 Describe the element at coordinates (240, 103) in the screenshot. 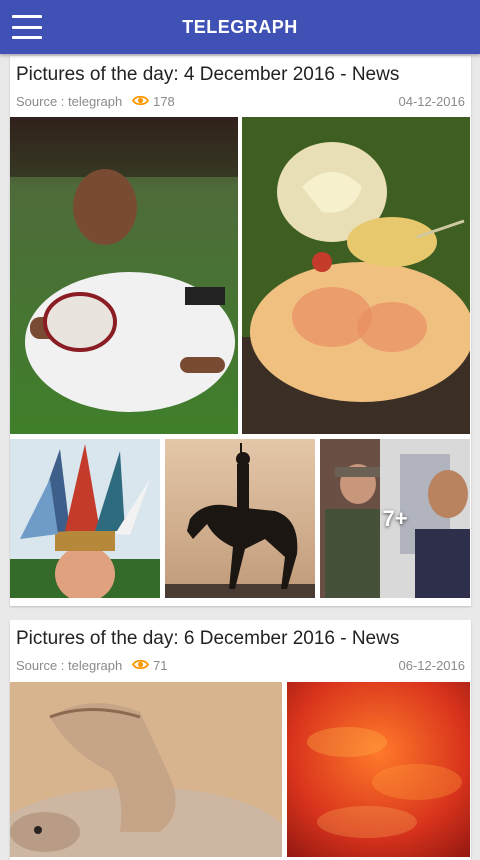

I see `post-meta: Source : telegraph 178 04-12-2016` at that location.